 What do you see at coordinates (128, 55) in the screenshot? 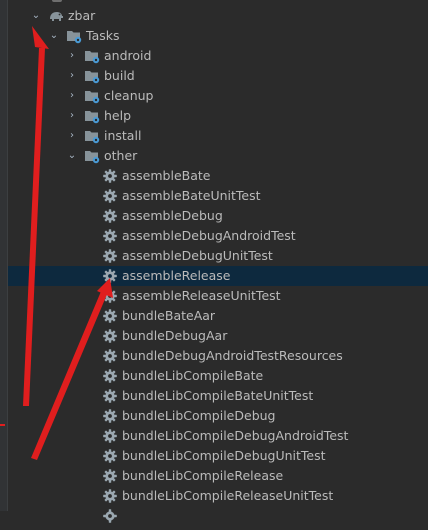
I see `group-label: android` at bounding box center [128, 55].